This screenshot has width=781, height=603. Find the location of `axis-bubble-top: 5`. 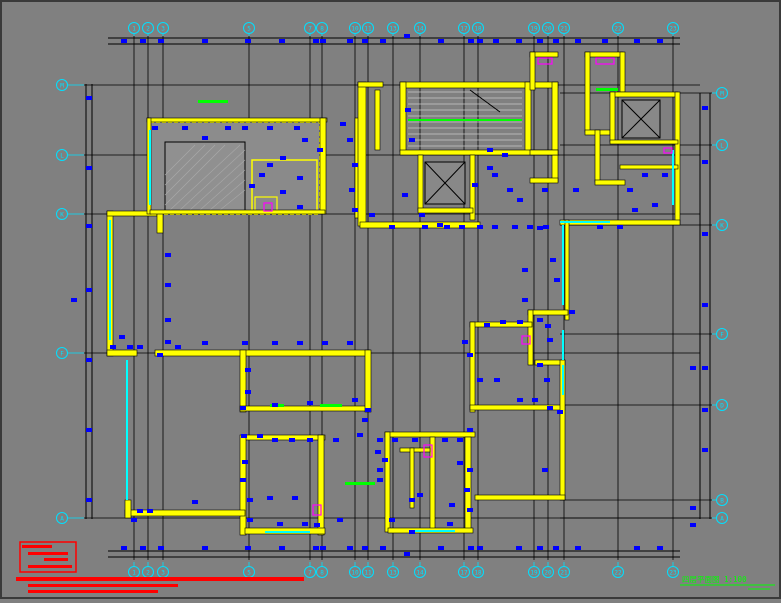

axis-bubble-top: 5 is located at coordinates (249, 29).